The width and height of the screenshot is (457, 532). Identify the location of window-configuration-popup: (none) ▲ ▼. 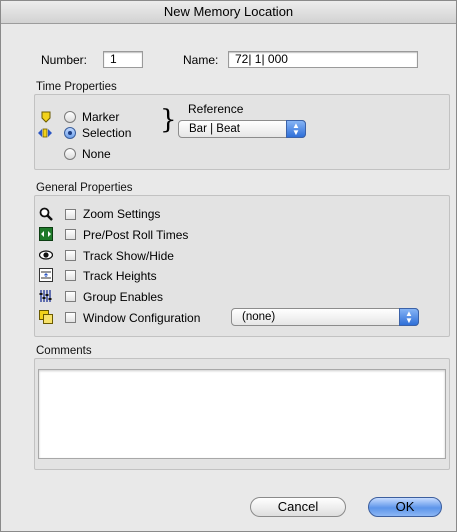
(325, 317).